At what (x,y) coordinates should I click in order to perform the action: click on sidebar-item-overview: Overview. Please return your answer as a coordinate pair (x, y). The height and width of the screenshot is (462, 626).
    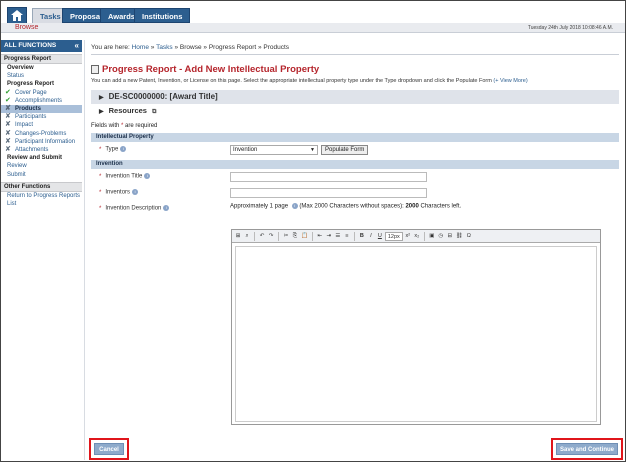
    Looking at the image, I should click on (41, 68).